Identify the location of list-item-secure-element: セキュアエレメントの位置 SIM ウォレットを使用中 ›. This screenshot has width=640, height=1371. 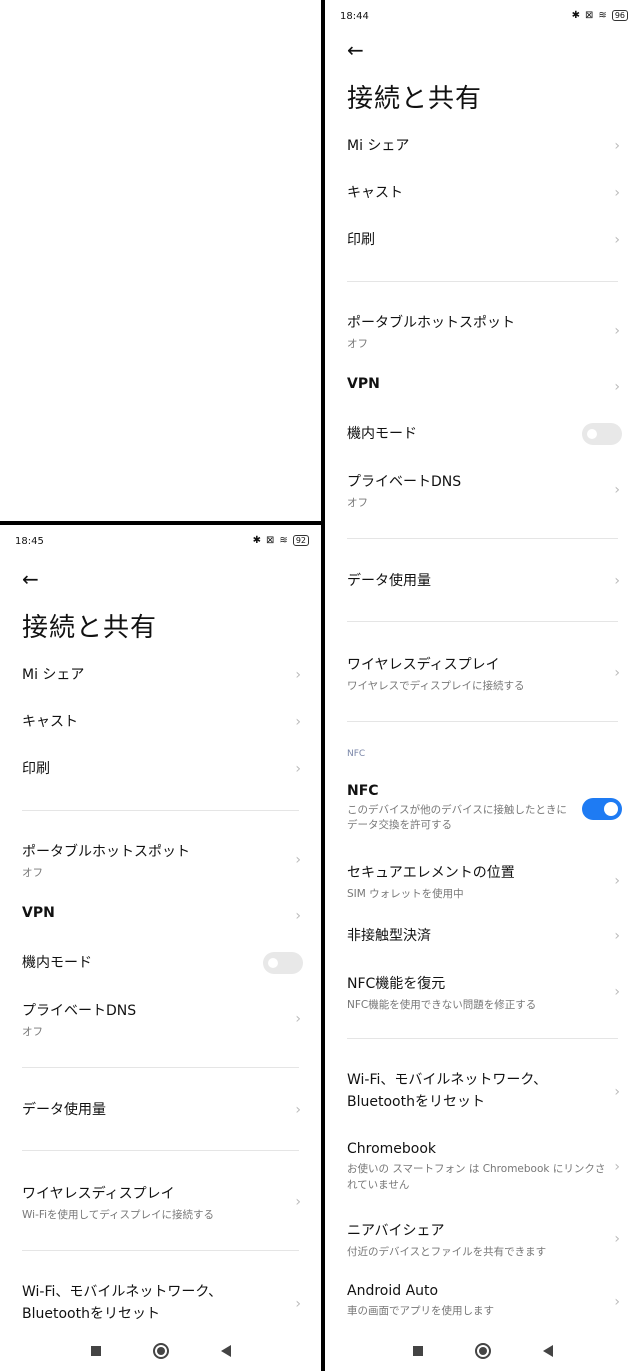
(484, 881).